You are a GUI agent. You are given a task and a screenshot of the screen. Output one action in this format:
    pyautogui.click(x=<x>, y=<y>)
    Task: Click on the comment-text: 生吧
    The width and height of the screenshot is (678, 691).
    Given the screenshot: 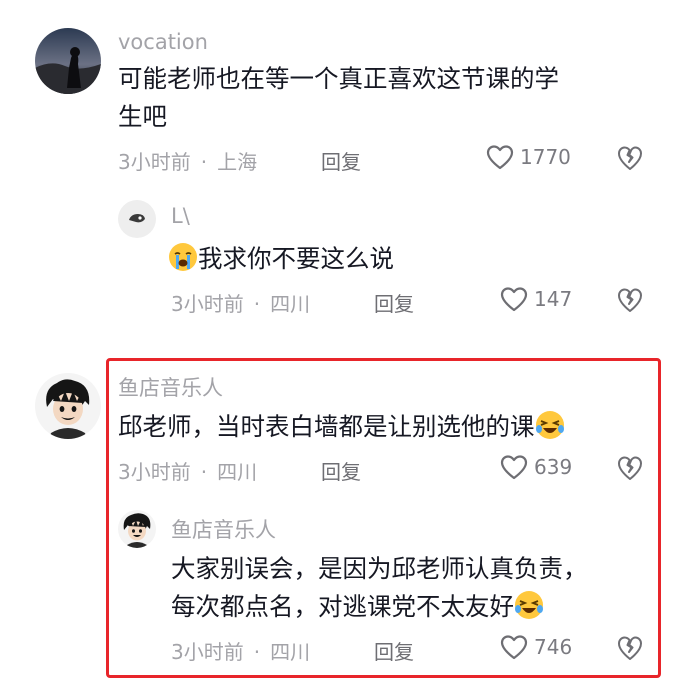 What is the action you would take?
    pyautogui.click(x=142, y=116)
    